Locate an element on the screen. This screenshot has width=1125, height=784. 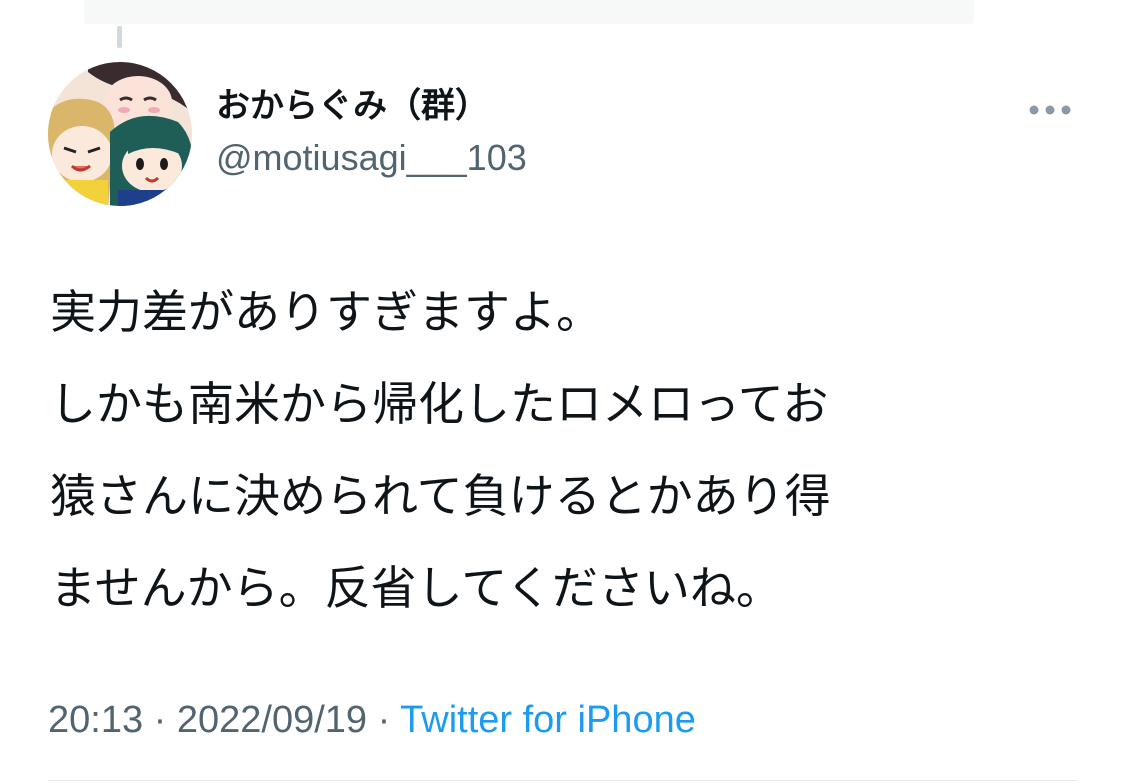
tweet-source-link: Twitter for iPhone is located at coordinates (548, 720).